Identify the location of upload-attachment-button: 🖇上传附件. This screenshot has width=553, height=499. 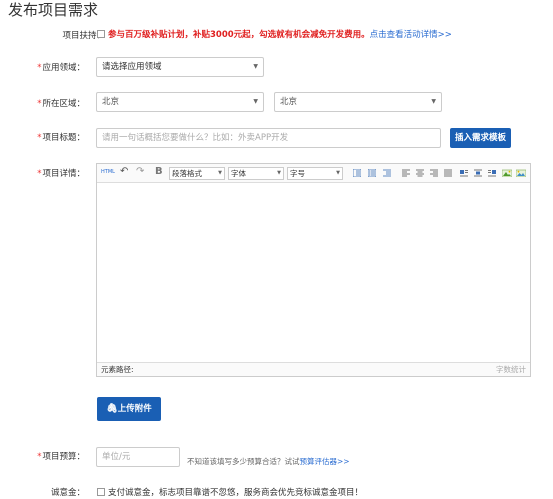
(129, 409).